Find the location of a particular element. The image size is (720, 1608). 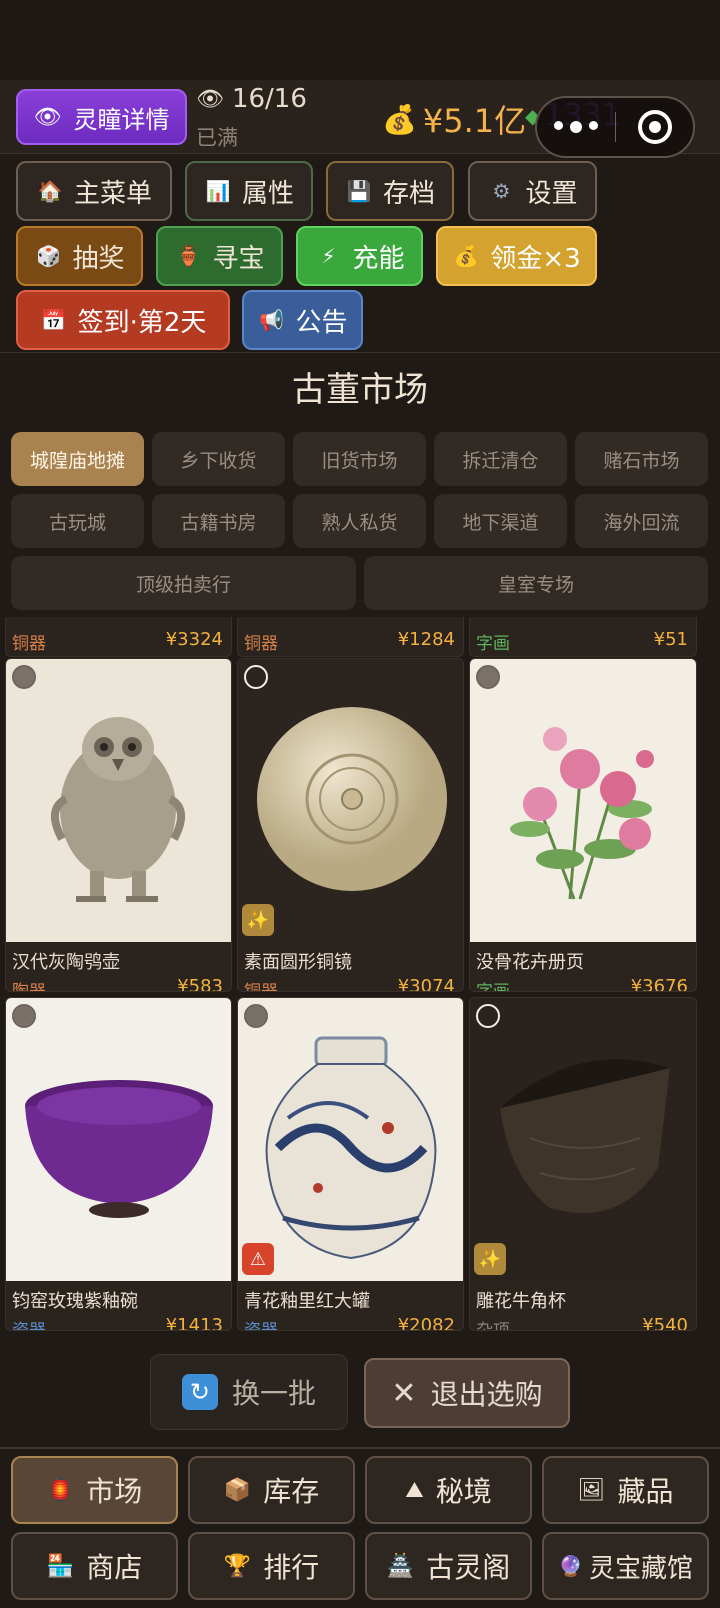

refresh-button: ↻ 换一批 is located at coordinates (249, 1392).